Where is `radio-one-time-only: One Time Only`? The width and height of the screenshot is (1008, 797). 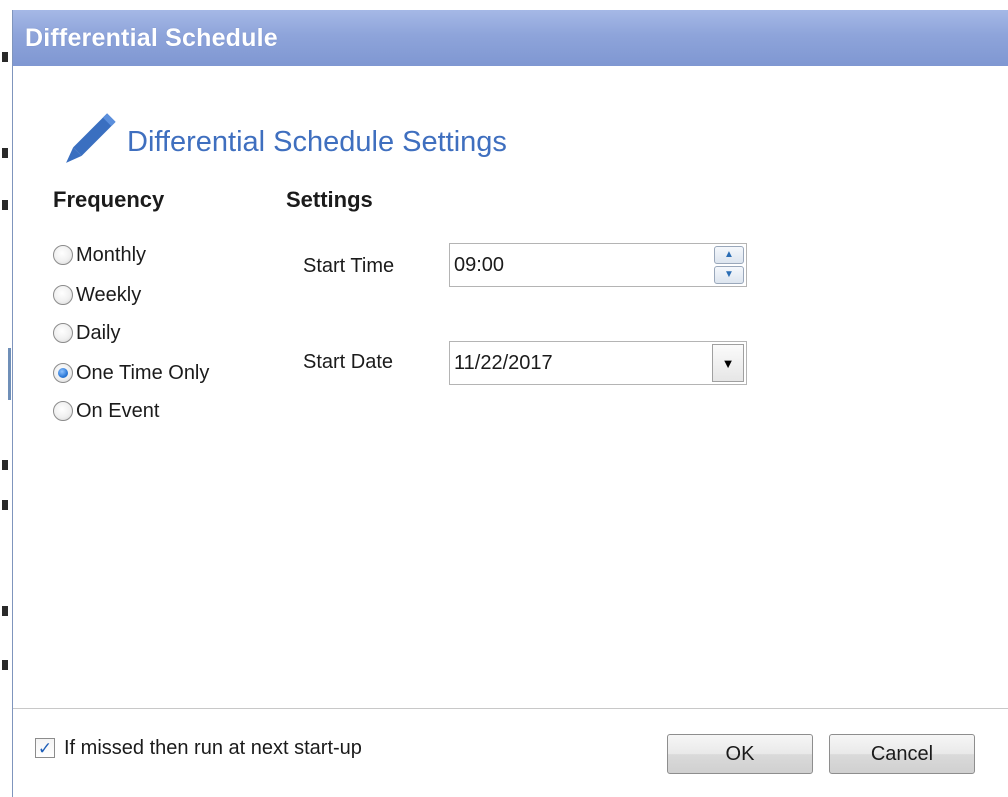
radio-one-time-only: One Time Only is located at coordinates (131, 373).